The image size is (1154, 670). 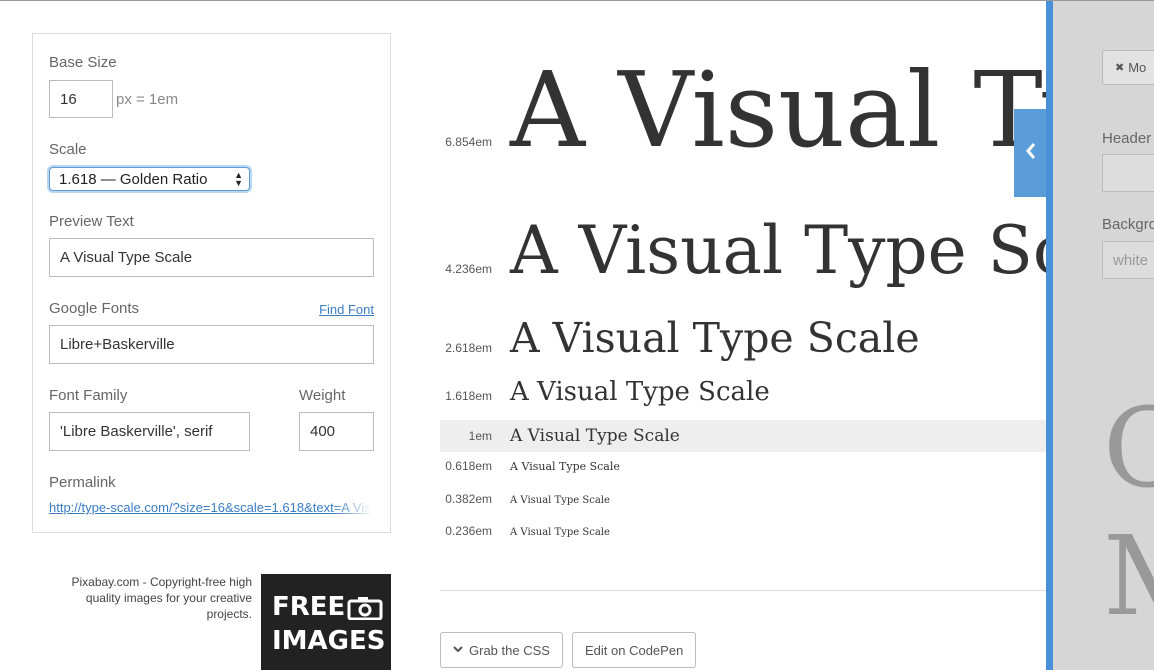 I want to click on google-fonts-input, so click(x=211, y=344).